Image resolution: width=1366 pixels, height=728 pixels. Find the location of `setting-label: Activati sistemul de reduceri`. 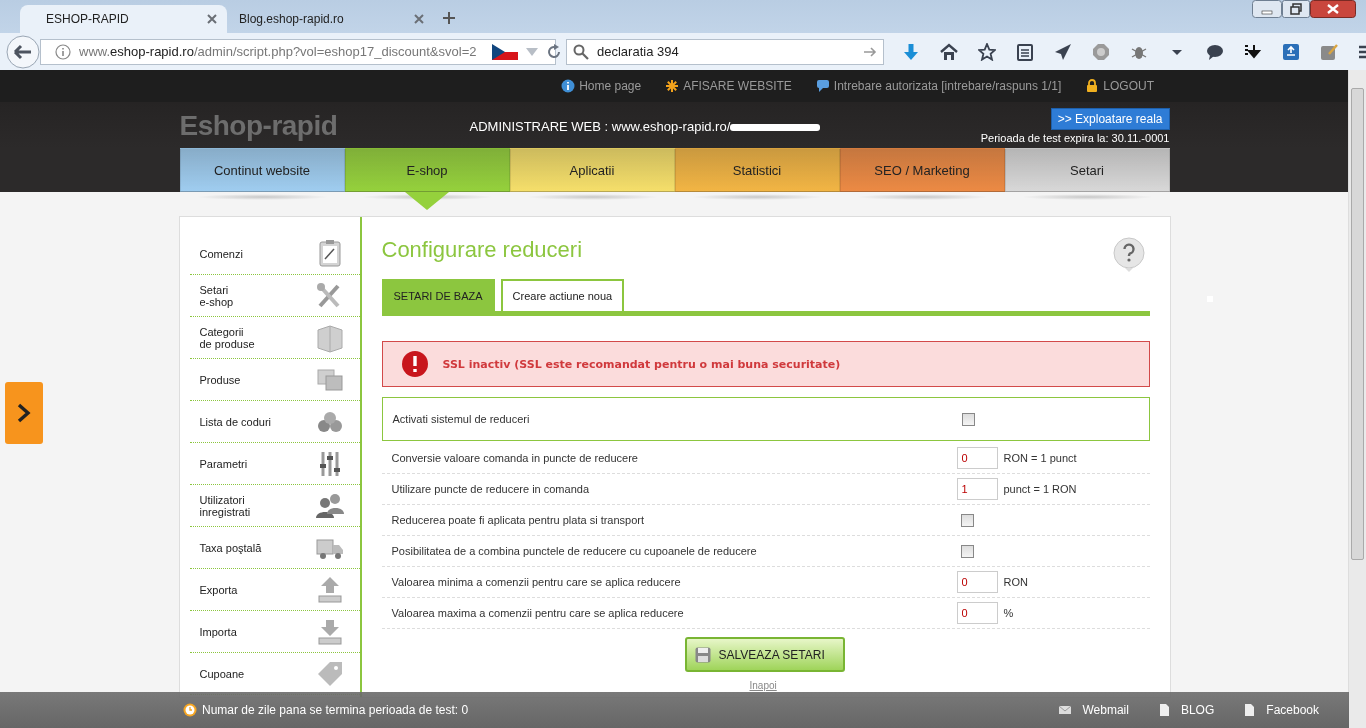

setting-label: Activati sistemul de reduceri is located at coordinates (461, 419).